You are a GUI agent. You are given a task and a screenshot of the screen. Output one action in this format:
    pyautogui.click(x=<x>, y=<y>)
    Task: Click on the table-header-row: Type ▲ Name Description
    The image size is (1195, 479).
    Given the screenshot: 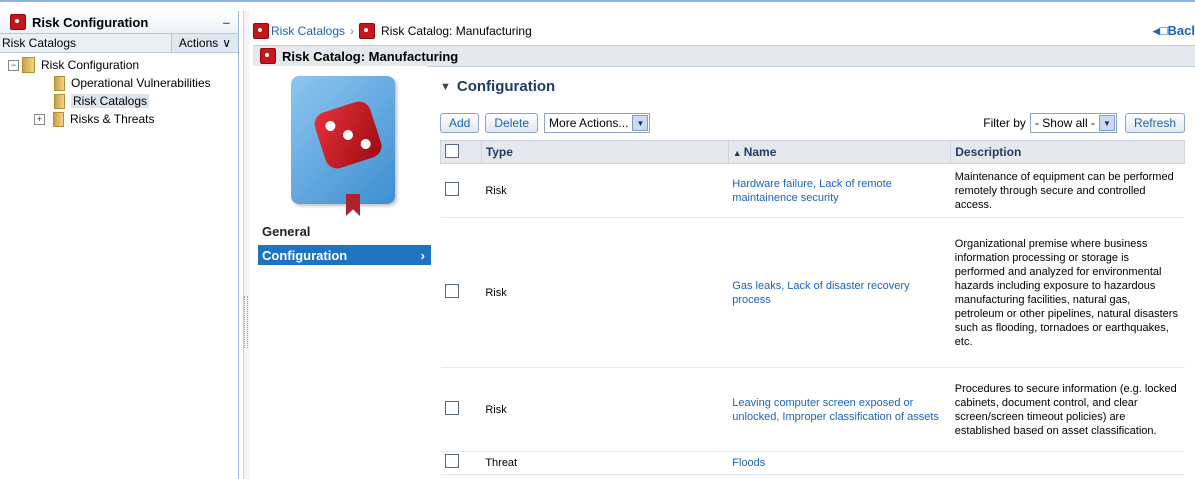 What is the action you would take?
    pyautogui.click(x=812, y=152)
    